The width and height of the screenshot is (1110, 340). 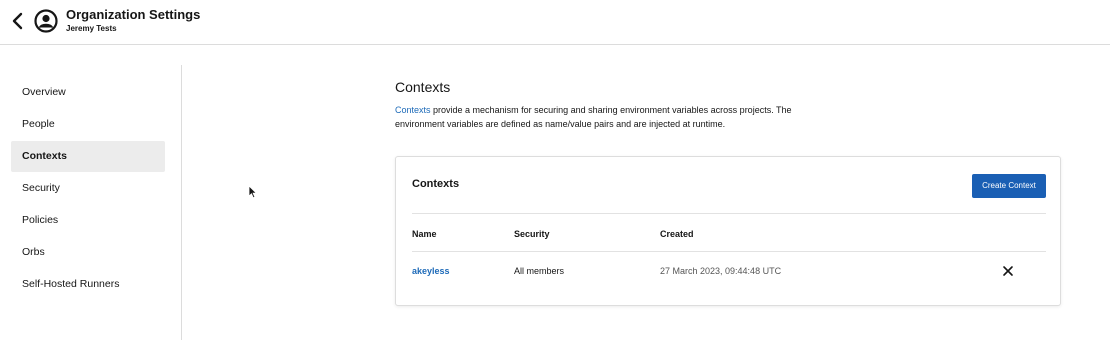 What do you see at coordinates (1008, 271) in the screenshot?
I see `delete-context-close-icon` at bounding box center [1008, 271].